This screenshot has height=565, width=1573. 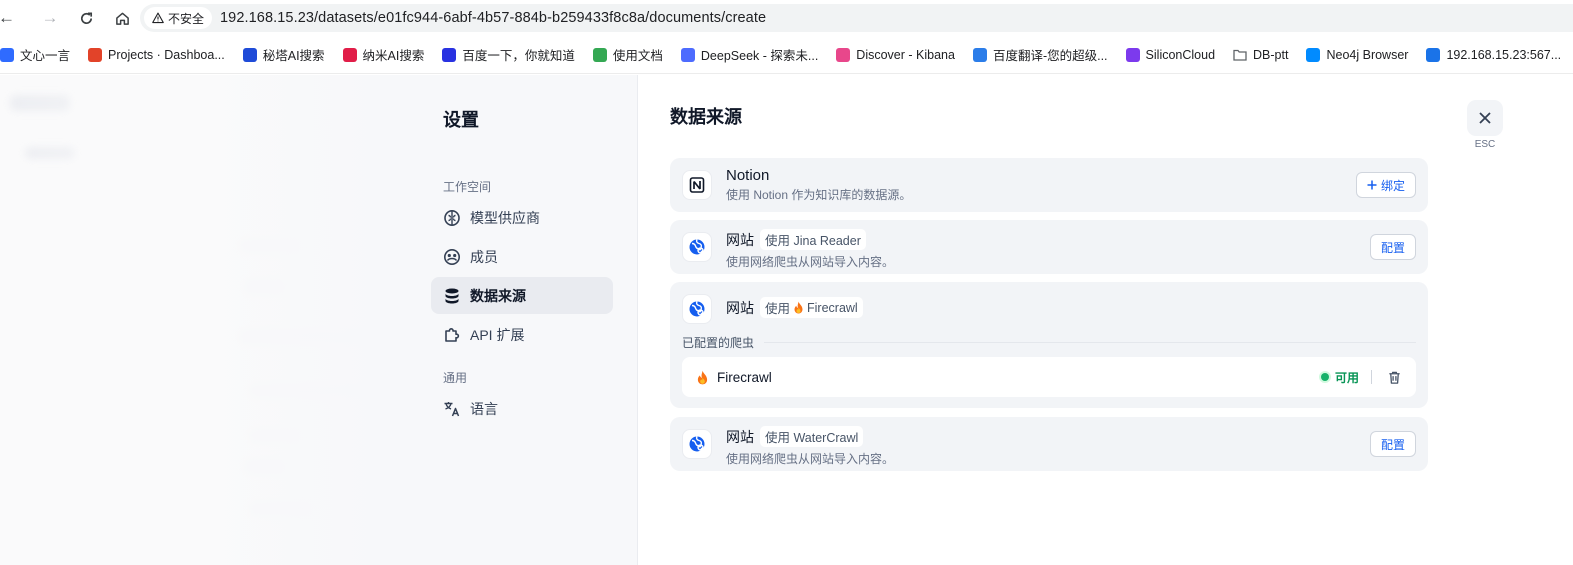 What do you see at coordinates (1372, 185) in the screenshot?
I see `plus-icon` at bounding box center [1372, 185].